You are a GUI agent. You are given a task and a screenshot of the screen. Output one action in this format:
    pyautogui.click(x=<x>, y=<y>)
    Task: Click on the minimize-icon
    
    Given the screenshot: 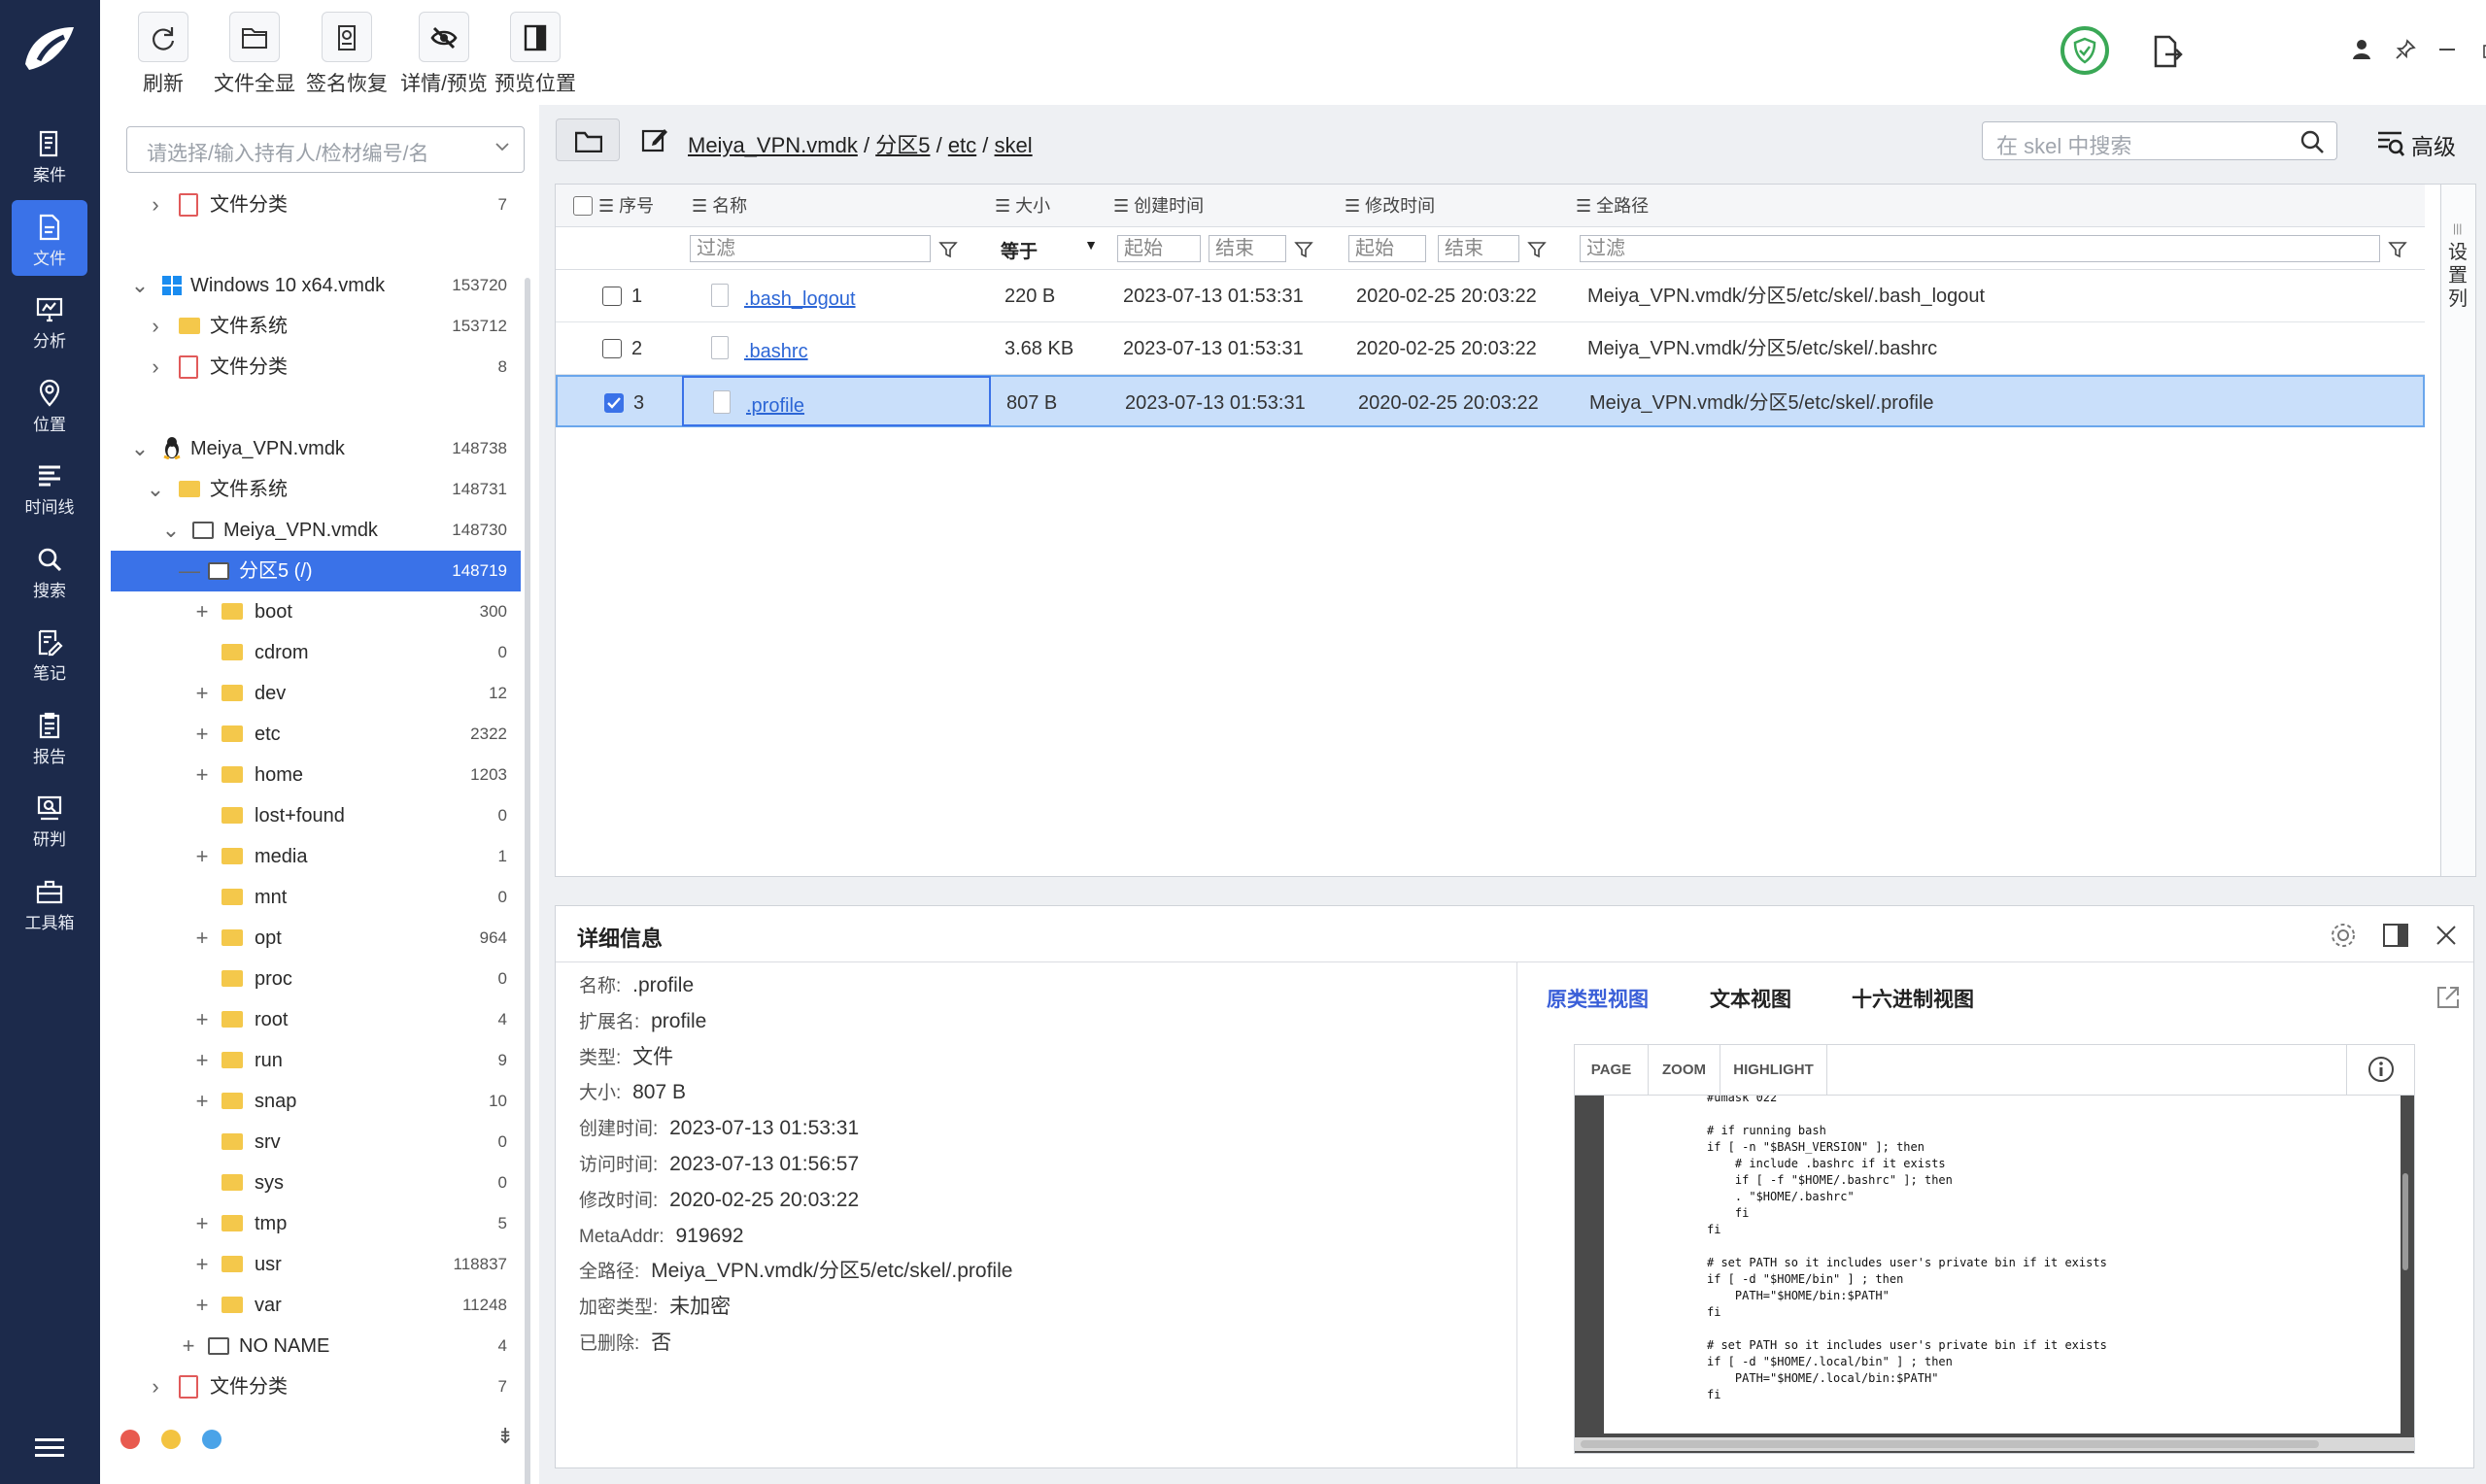 What is the action you would take?
    pyautogui.click(x=2447, y=50)
    